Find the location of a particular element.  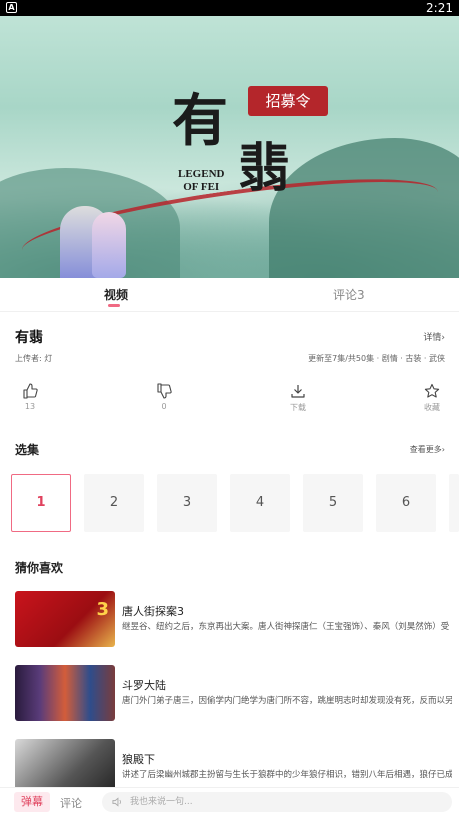

recommend-desc: 讲述了后梁幽州城郡主扮留与生长于狼群中的少年狼仔相识，错别八年后相遇，狼仔已成 is located at coordinates (287, 775).